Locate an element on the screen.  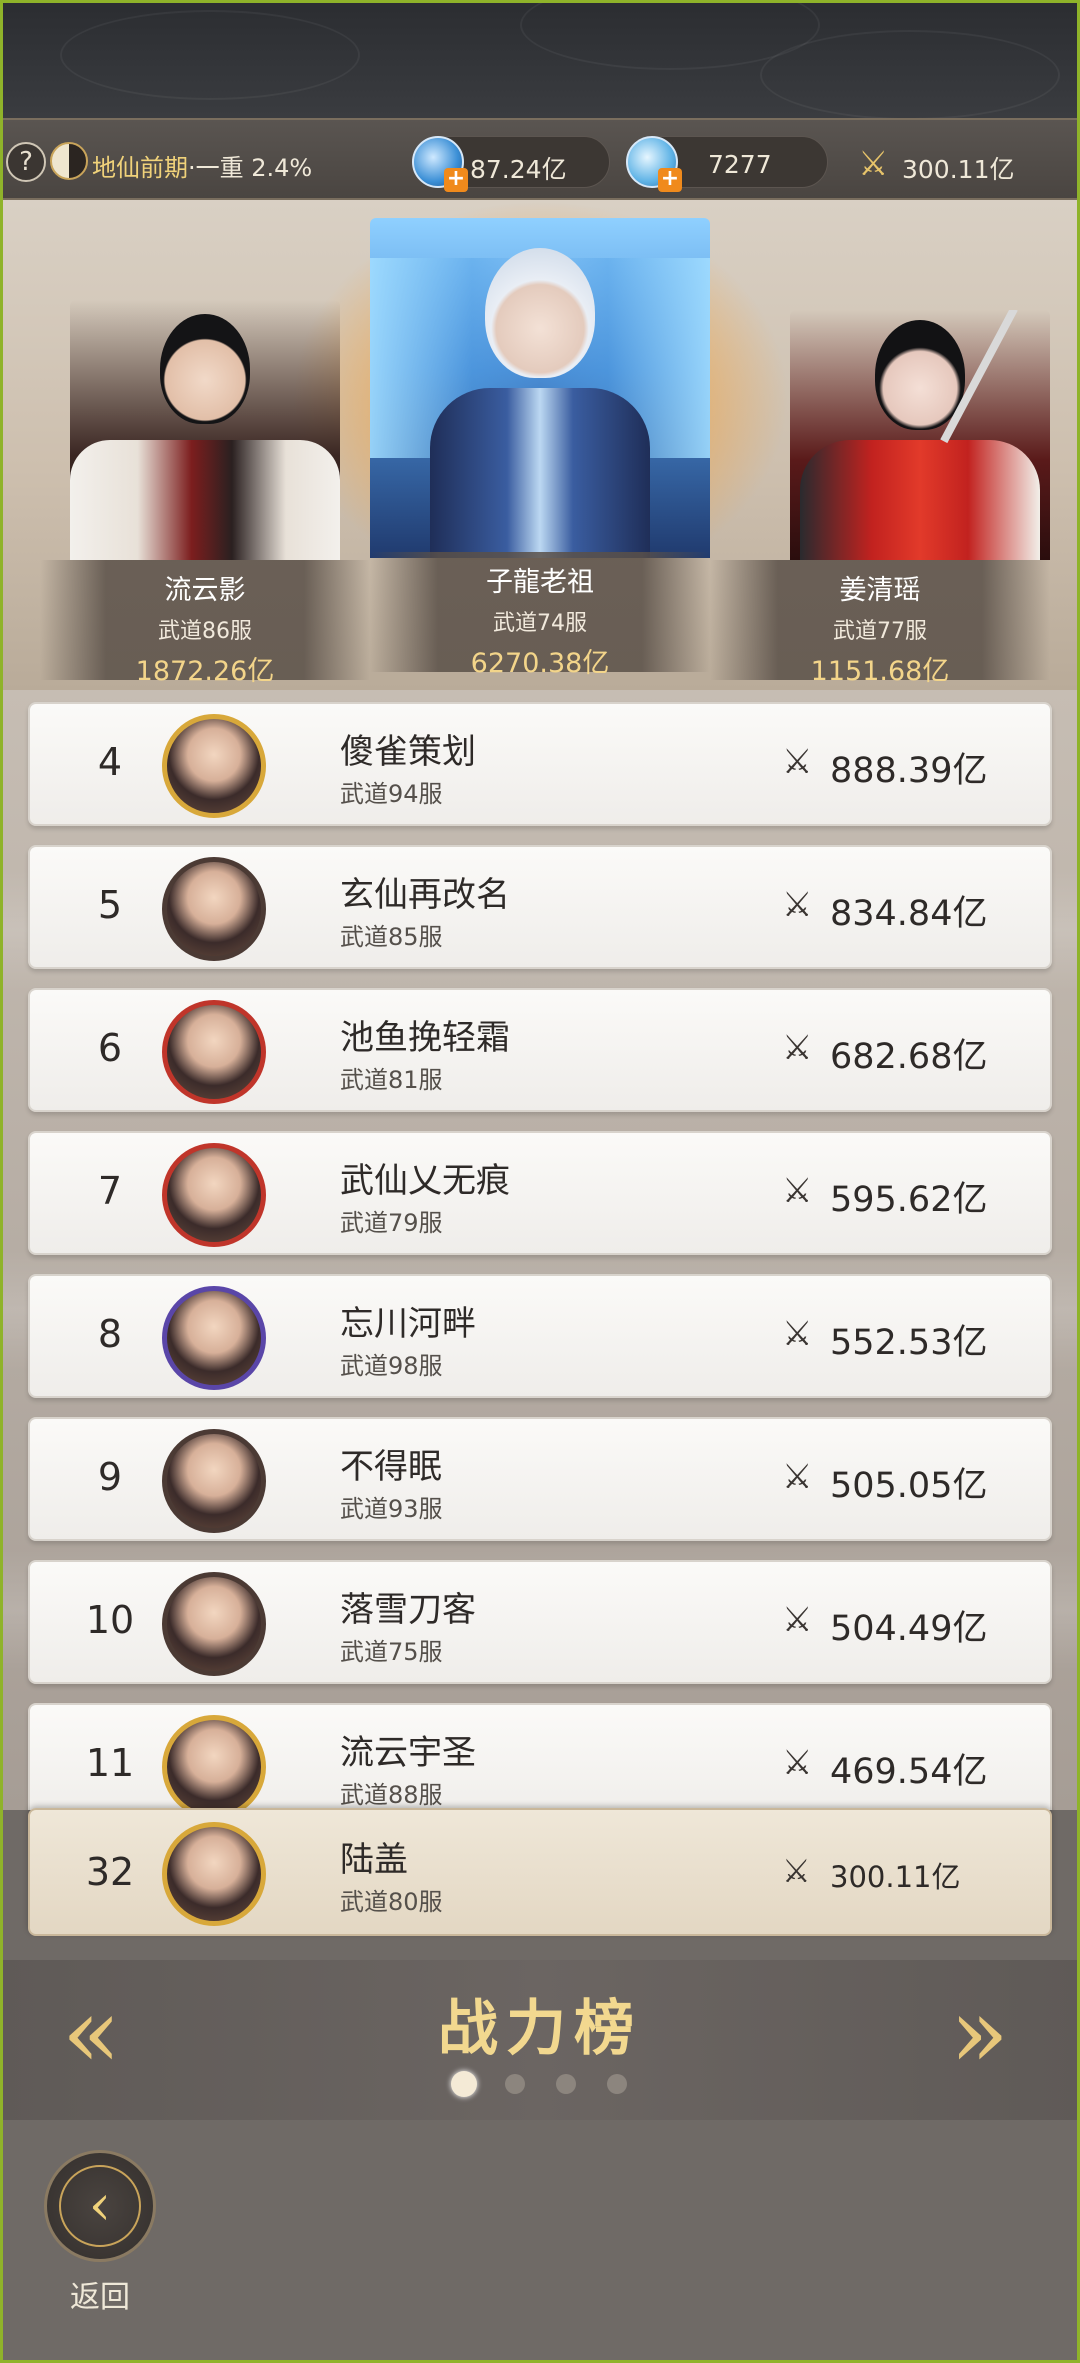
rank-number: 11 is located at coordinates (110, 1763).